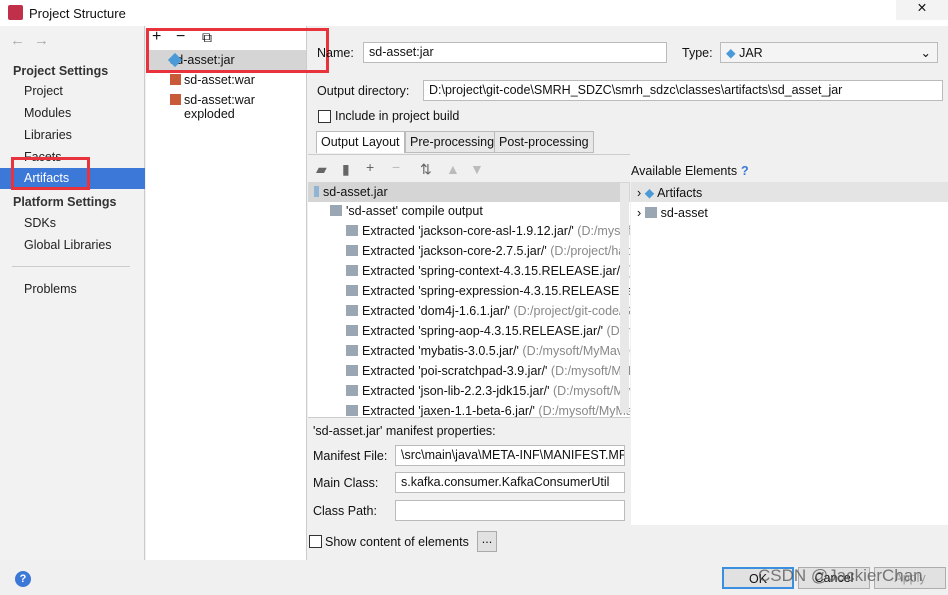 This screenshot has height=595, width=948. Describe the element at coordinates (925, 53) in the screenshot. I see `chevron-down-icon: ⌄` at that location.